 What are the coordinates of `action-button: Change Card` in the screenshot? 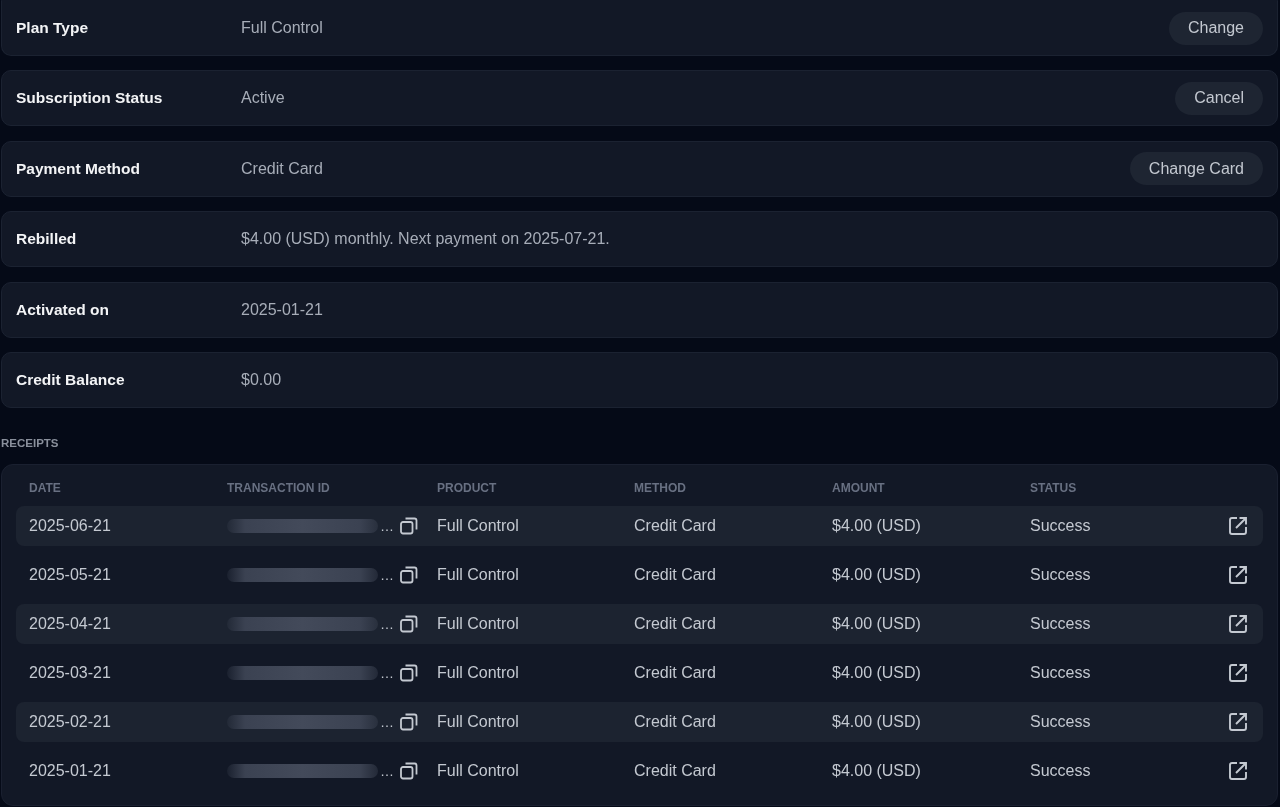 It's located at (1196, 169).